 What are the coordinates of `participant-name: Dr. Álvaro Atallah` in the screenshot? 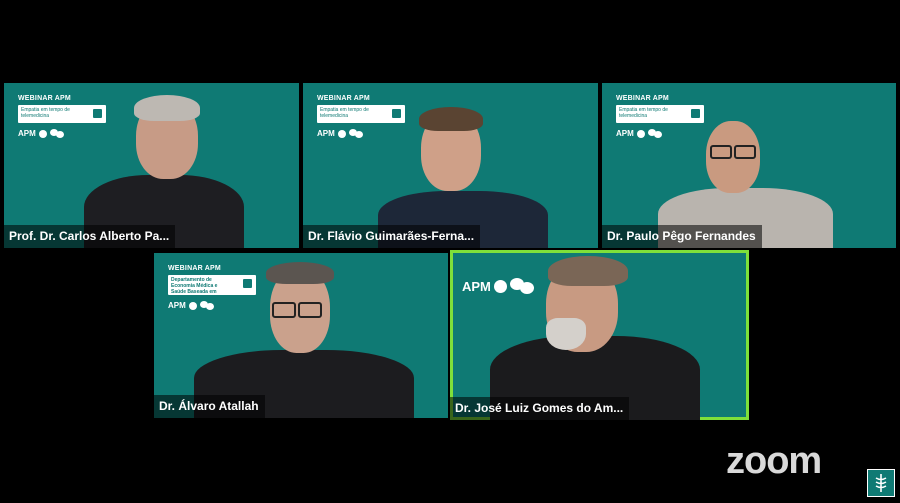 It's located at (209, 406).